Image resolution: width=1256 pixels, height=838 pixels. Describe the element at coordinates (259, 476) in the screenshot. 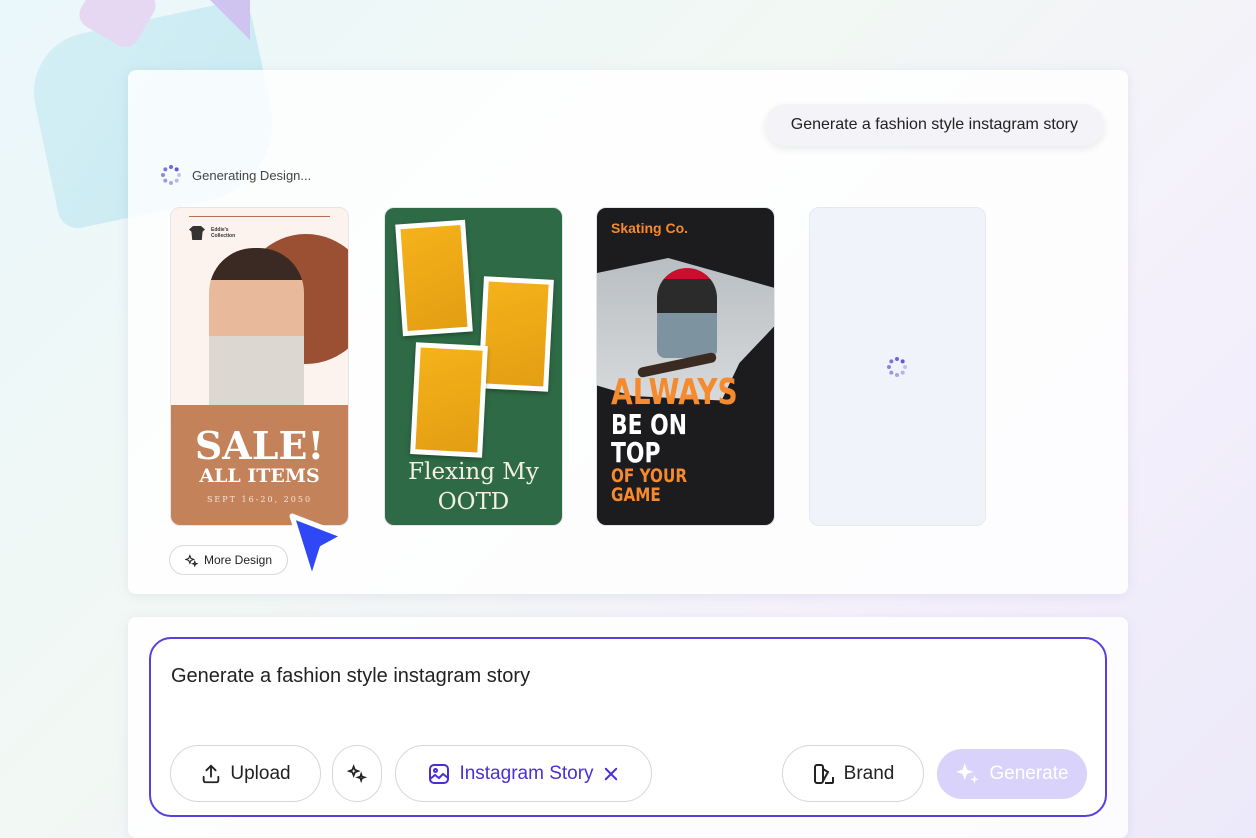

I see `subhead: ALL ITEMS` at that location.